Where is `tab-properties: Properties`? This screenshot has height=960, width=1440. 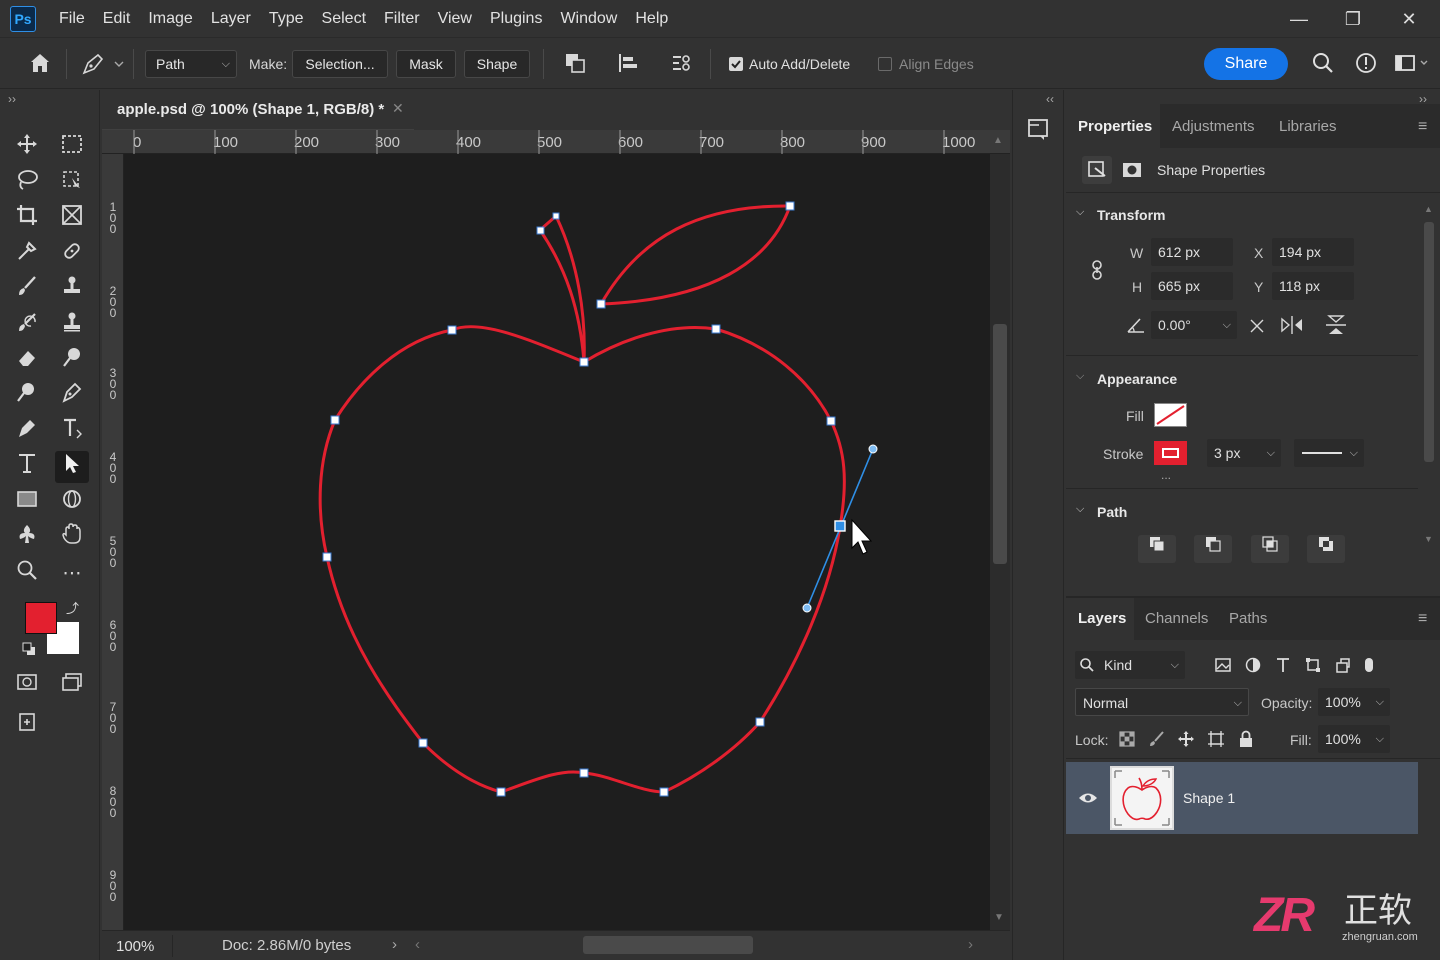
tab-properties: Properties is located at coordinates (1115, 126).